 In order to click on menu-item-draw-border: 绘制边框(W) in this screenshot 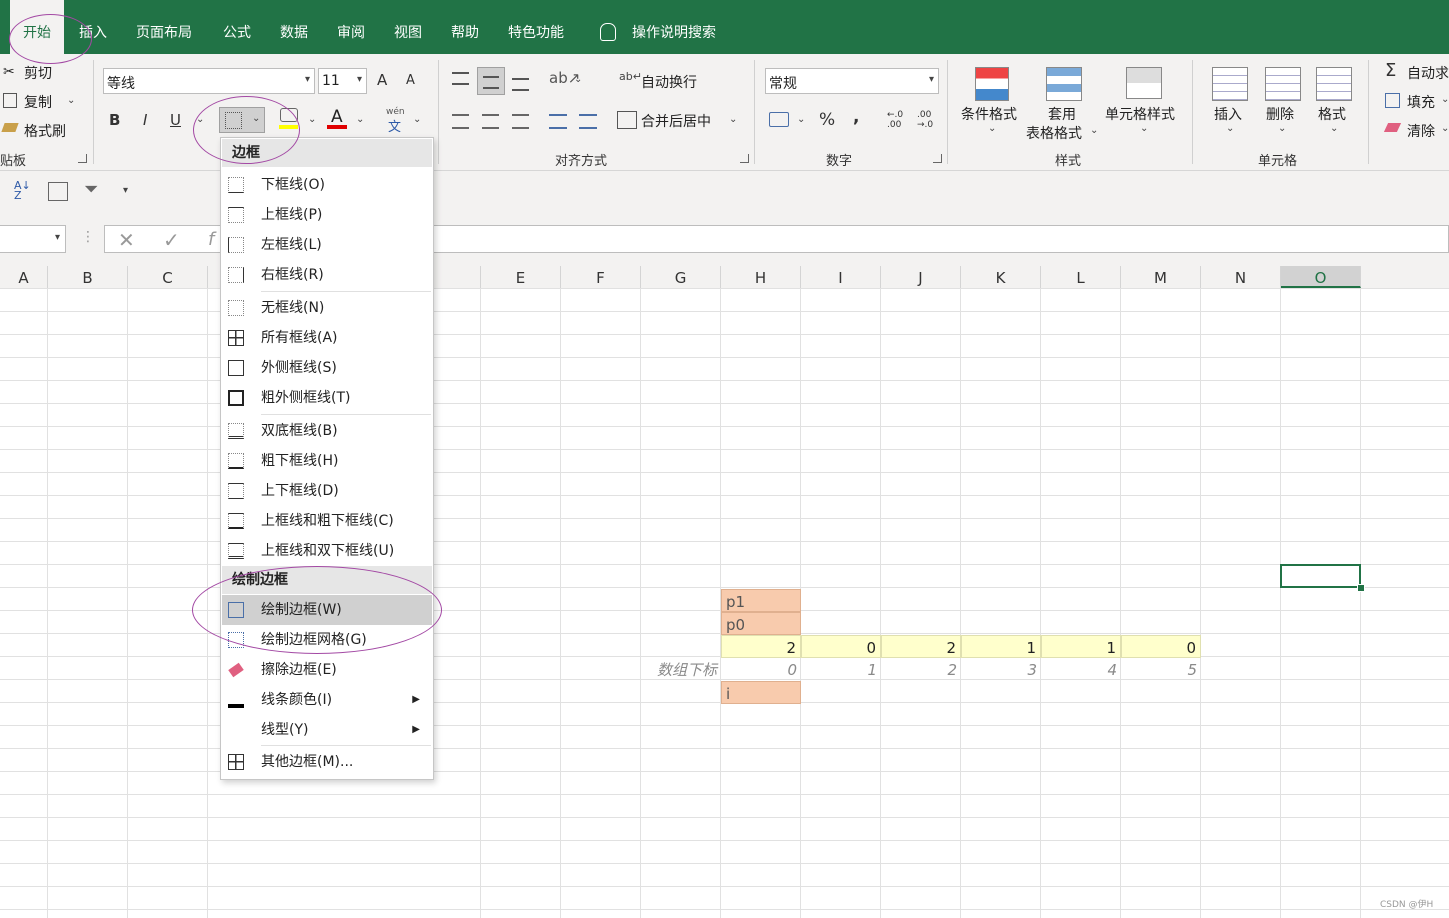, I will do `click(327, 610)`.